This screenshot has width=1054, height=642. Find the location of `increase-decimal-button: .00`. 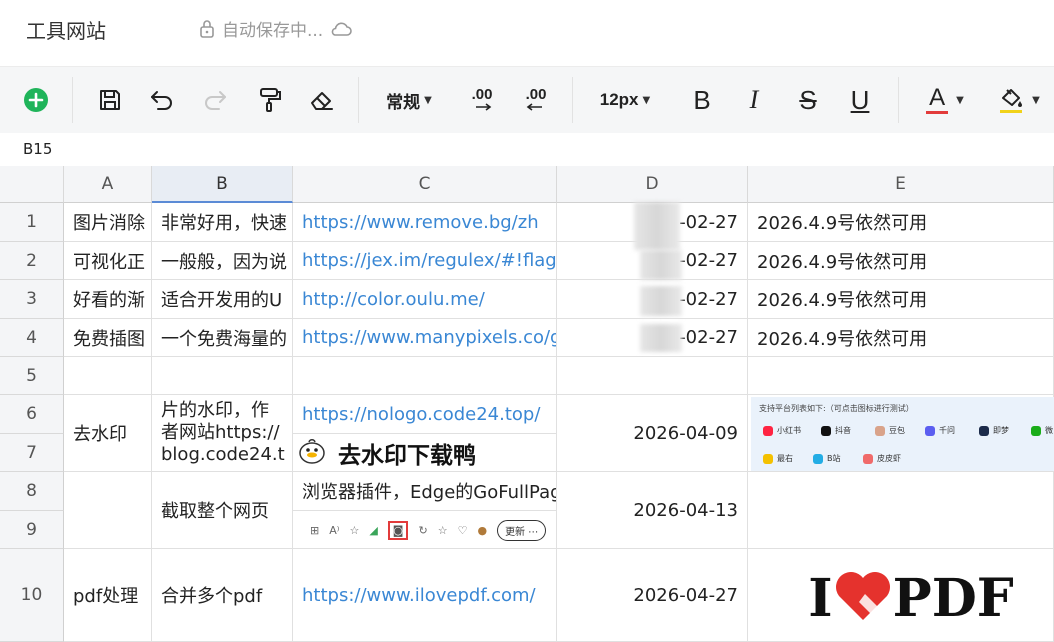

increase-decimal-button: .00 is located at coordinates (482, 100).